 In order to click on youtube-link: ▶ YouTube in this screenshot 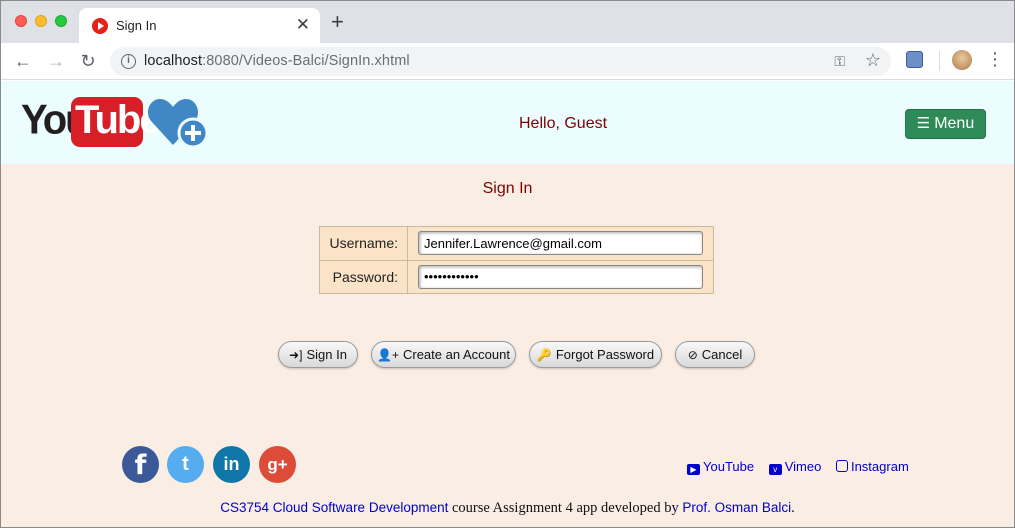, I will do `click(720, 467)`.